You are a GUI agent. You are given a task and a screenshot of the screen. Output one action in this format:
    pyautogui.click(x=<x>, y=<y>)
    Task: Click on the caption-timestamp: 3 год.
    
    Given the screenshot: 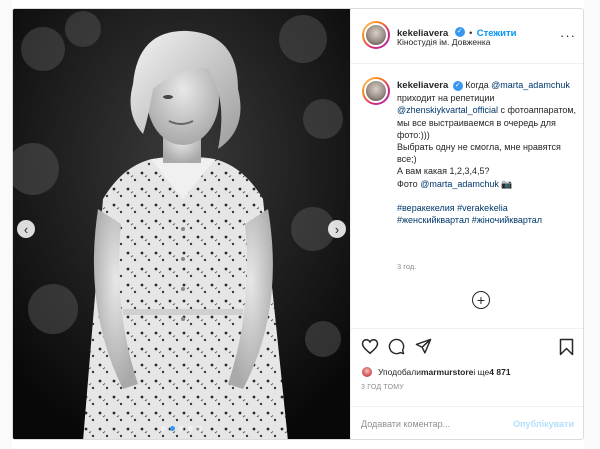 What is the action you would take?
    pyautogui.click(x=407, y=266)
    